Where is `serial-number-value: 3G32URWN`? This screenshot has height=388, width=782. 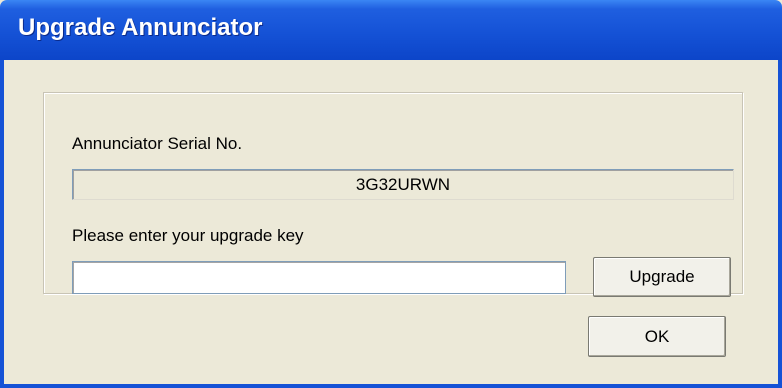
serial-number-value: 3G32URWN is located at coordinates (403, 184).